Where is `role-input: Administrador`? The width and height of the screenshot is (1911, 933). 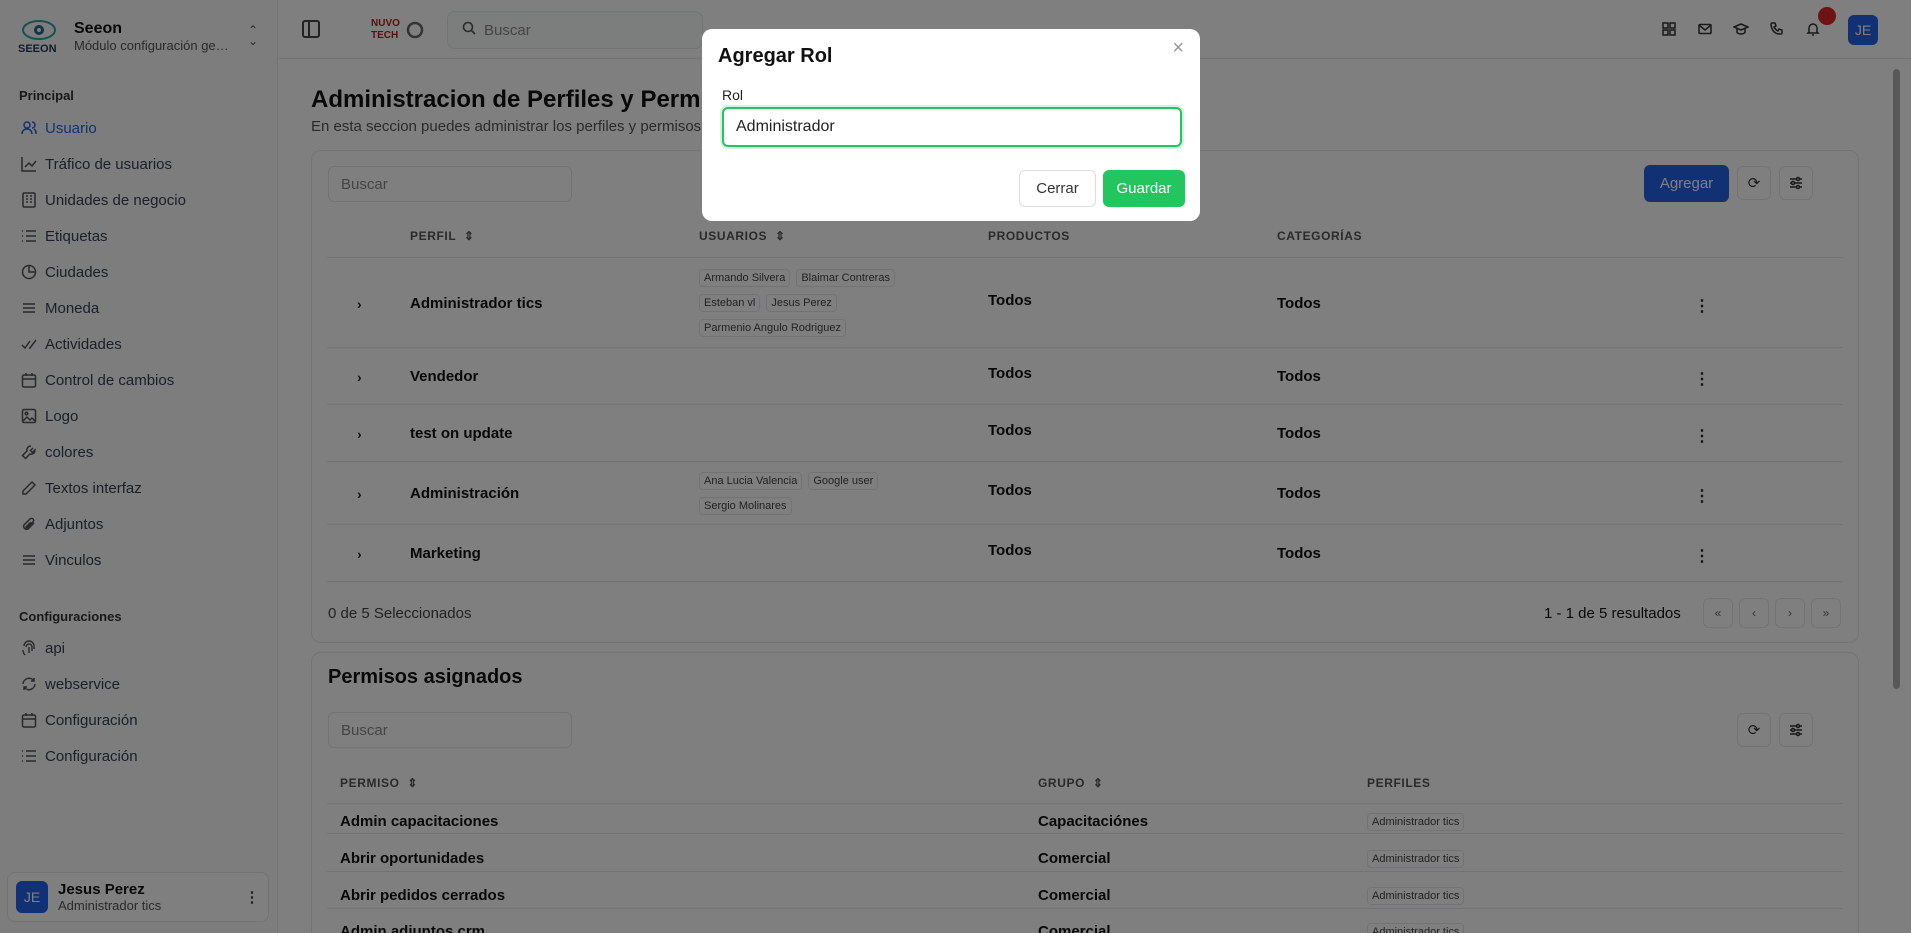 role-input: Administrador is located at coordinates (952, 127).